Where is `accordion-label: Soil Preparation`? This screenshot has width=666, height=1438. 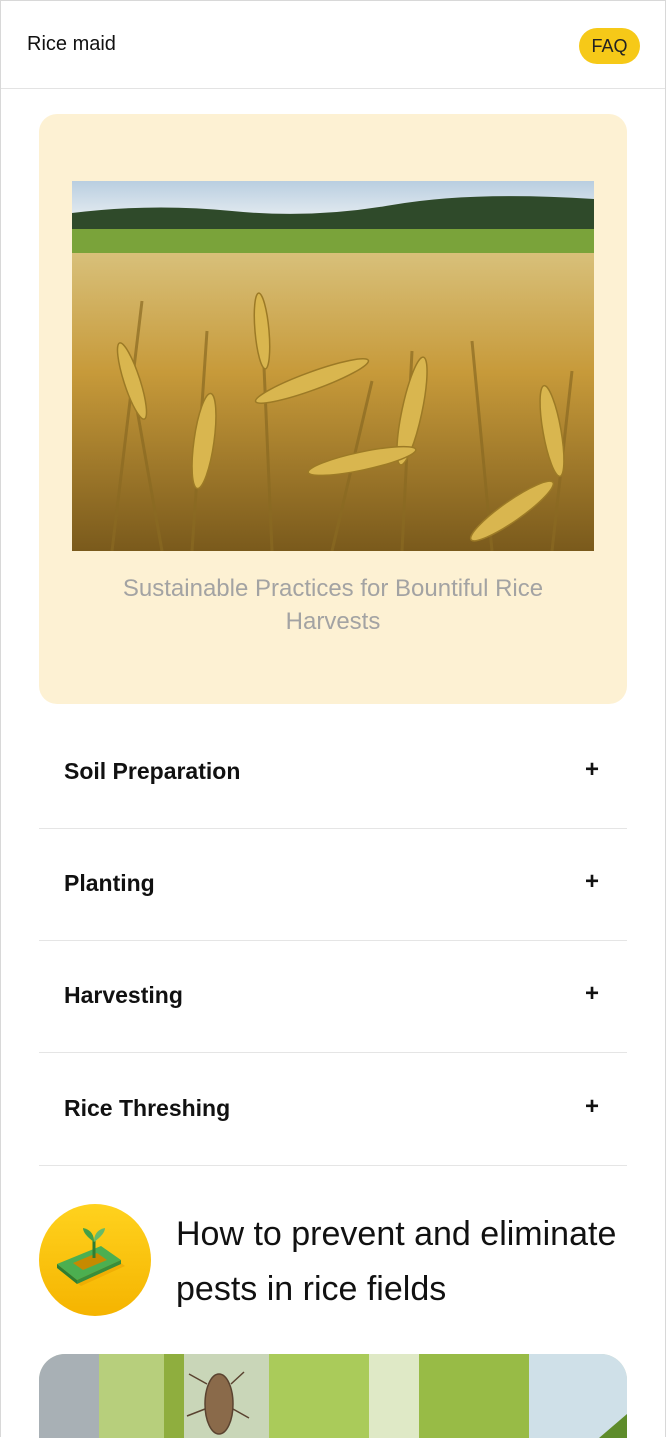
accordion-label: Soil Preparation is located at coordinates (152, 771).